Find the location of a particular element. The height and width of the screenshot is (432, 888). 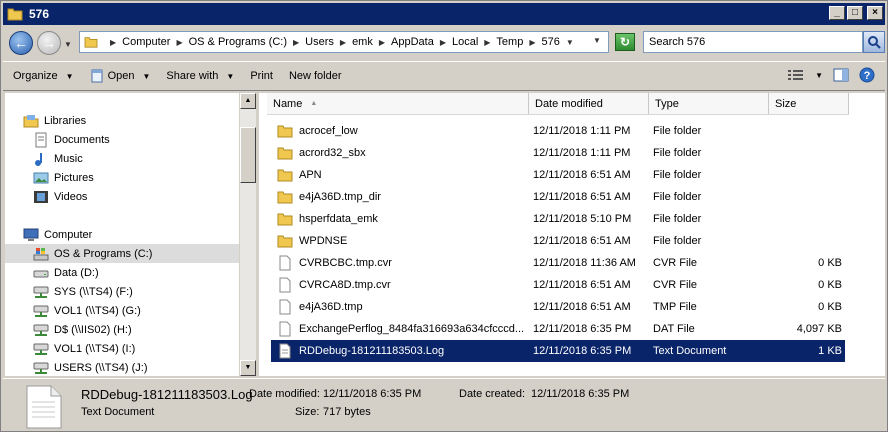

text-document-icon is located at coordinates (44, 407).